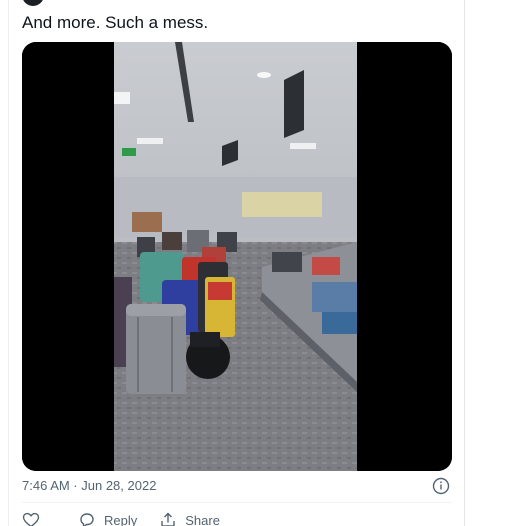 Image resolution: width=515 pixels, height=526 pixels. I want to click on tweet-text: And more. Such a mess., so click(115, 22).